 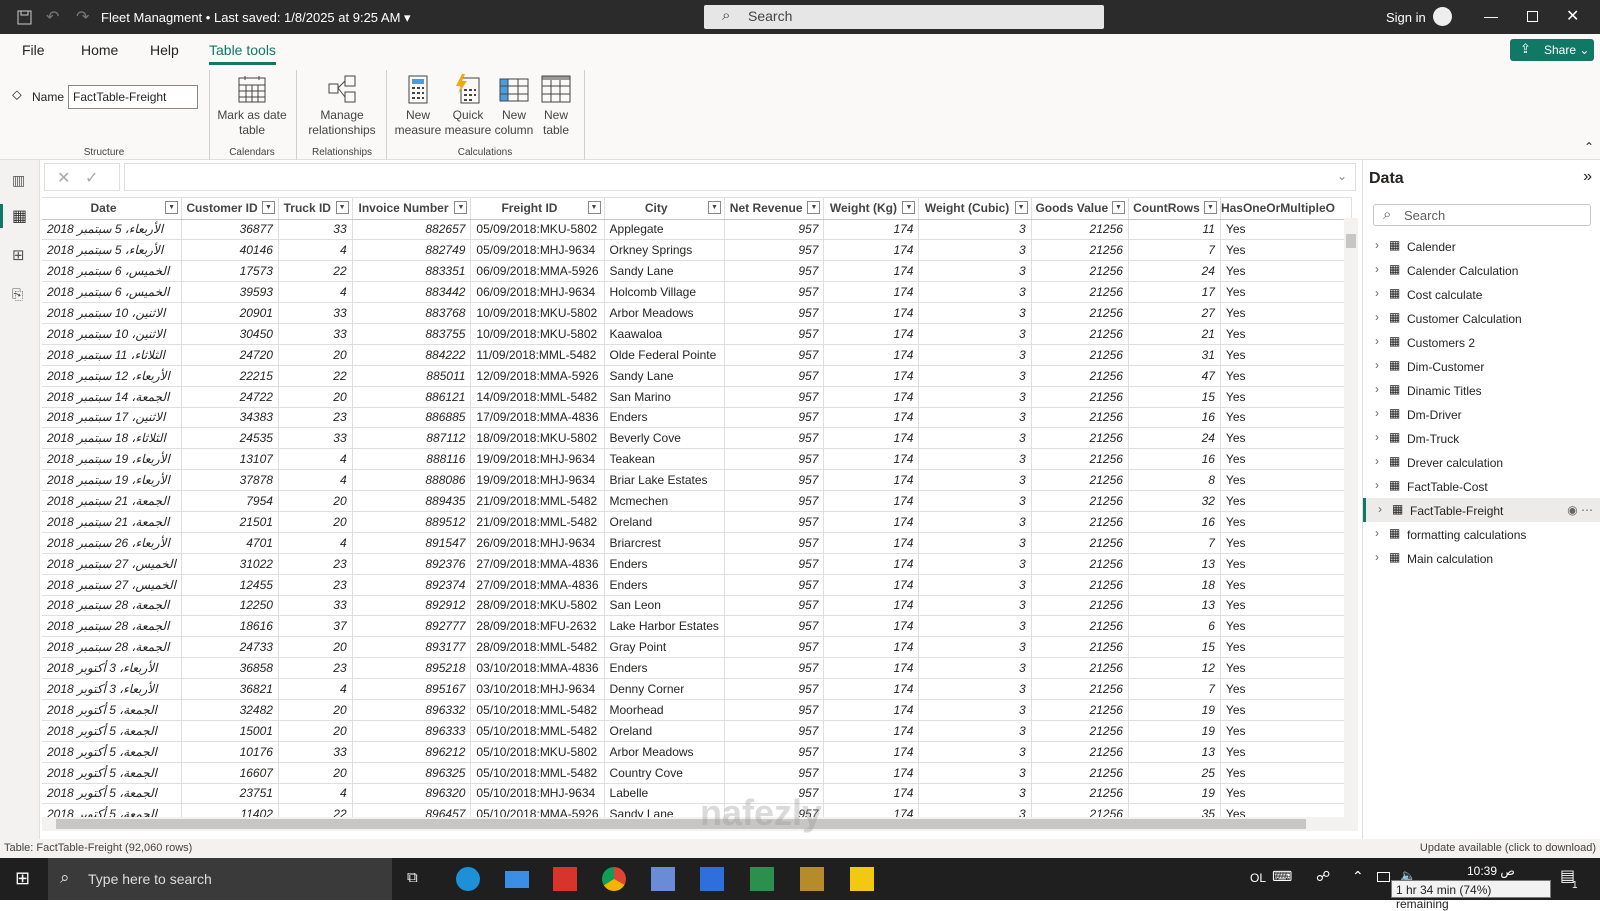 What do you see at coordinates (1282, 876) in the screenshot?
I see `keyboard-icon: ⌨` at bounding box center [1282, 876].